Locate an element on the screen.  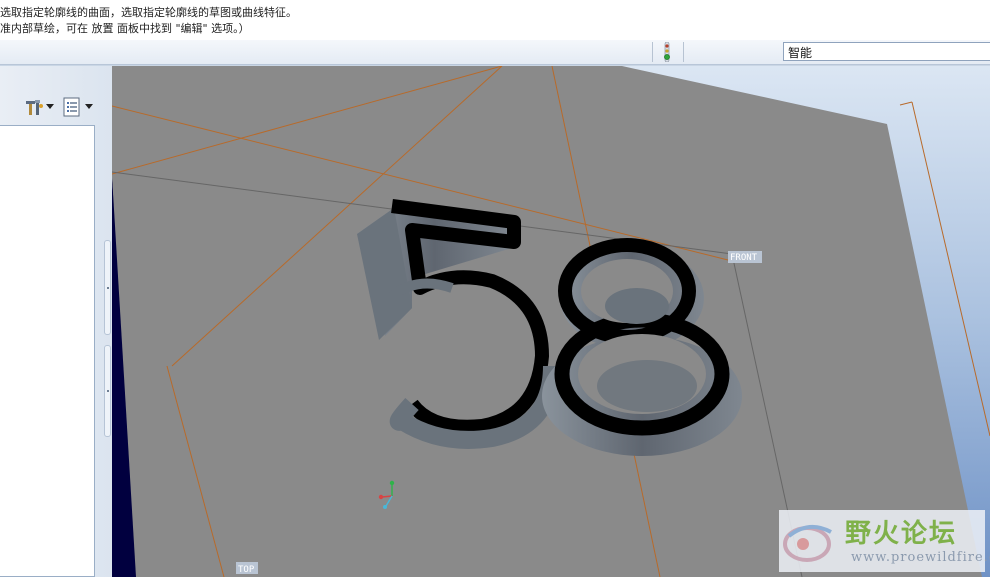
settings-list-icon is located at coordinates (72, 107).